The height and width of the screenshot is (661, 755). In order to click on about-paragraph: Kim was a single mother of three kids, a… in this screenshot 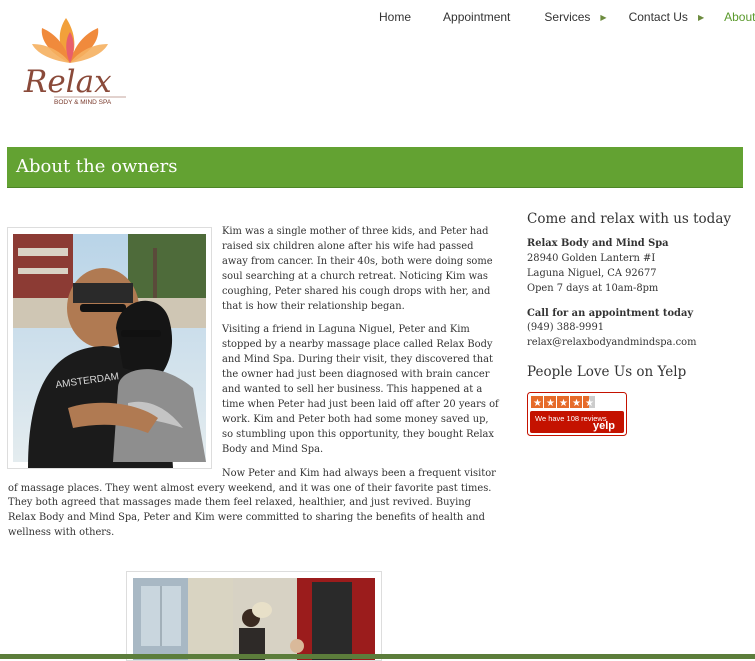, I will do `click(357, 269)`.